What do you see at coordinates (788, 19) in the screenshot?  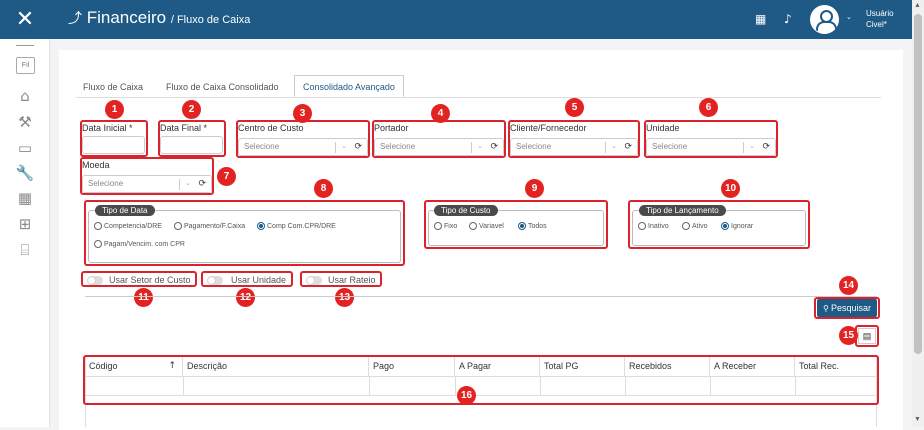 I see `bell-icon: ♪` at bounding box center [788, 19].